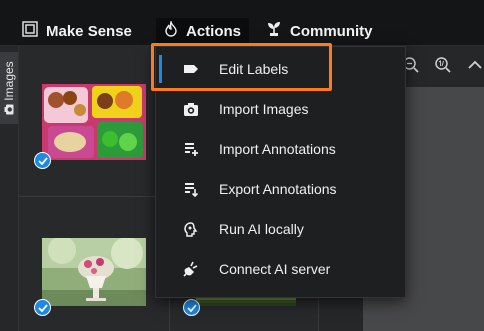 This screenshot has height=331, width=484. I want to click on playlist-export-icon, so click(191, 189).